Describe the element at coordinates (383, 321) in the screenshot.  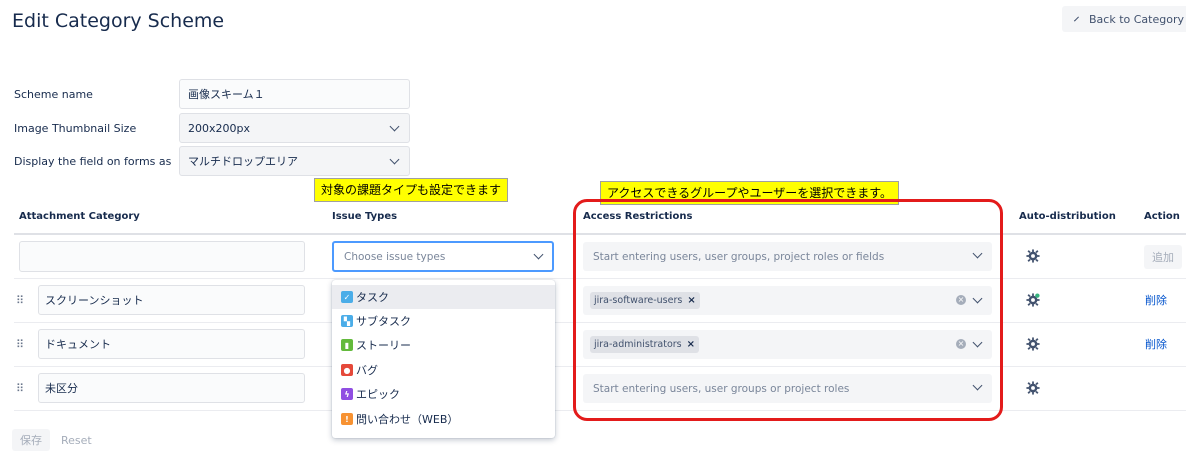
I see `option-label: サブタスク` at that location.